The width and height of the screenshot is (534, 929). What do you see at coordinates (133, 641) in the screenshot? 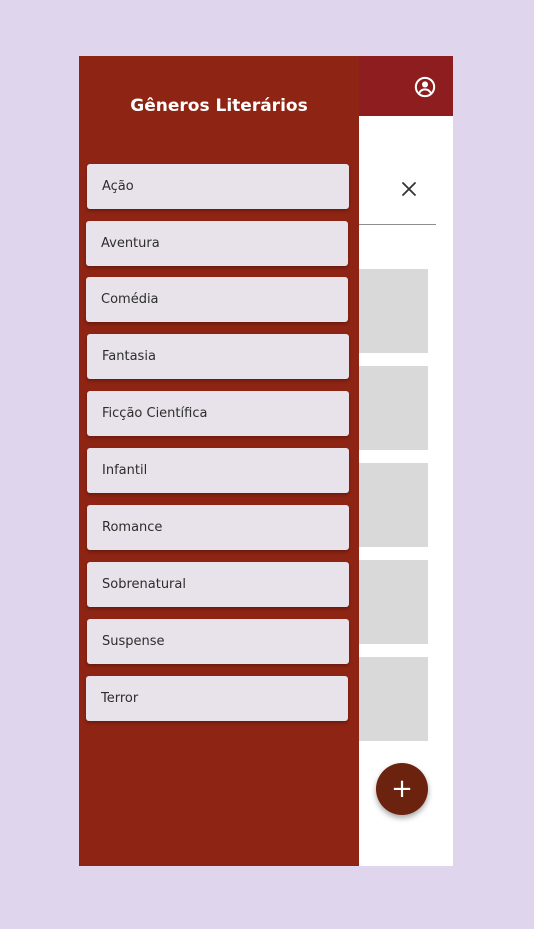
I see `genre-label: Suspense` at bounding box center [133, 641].